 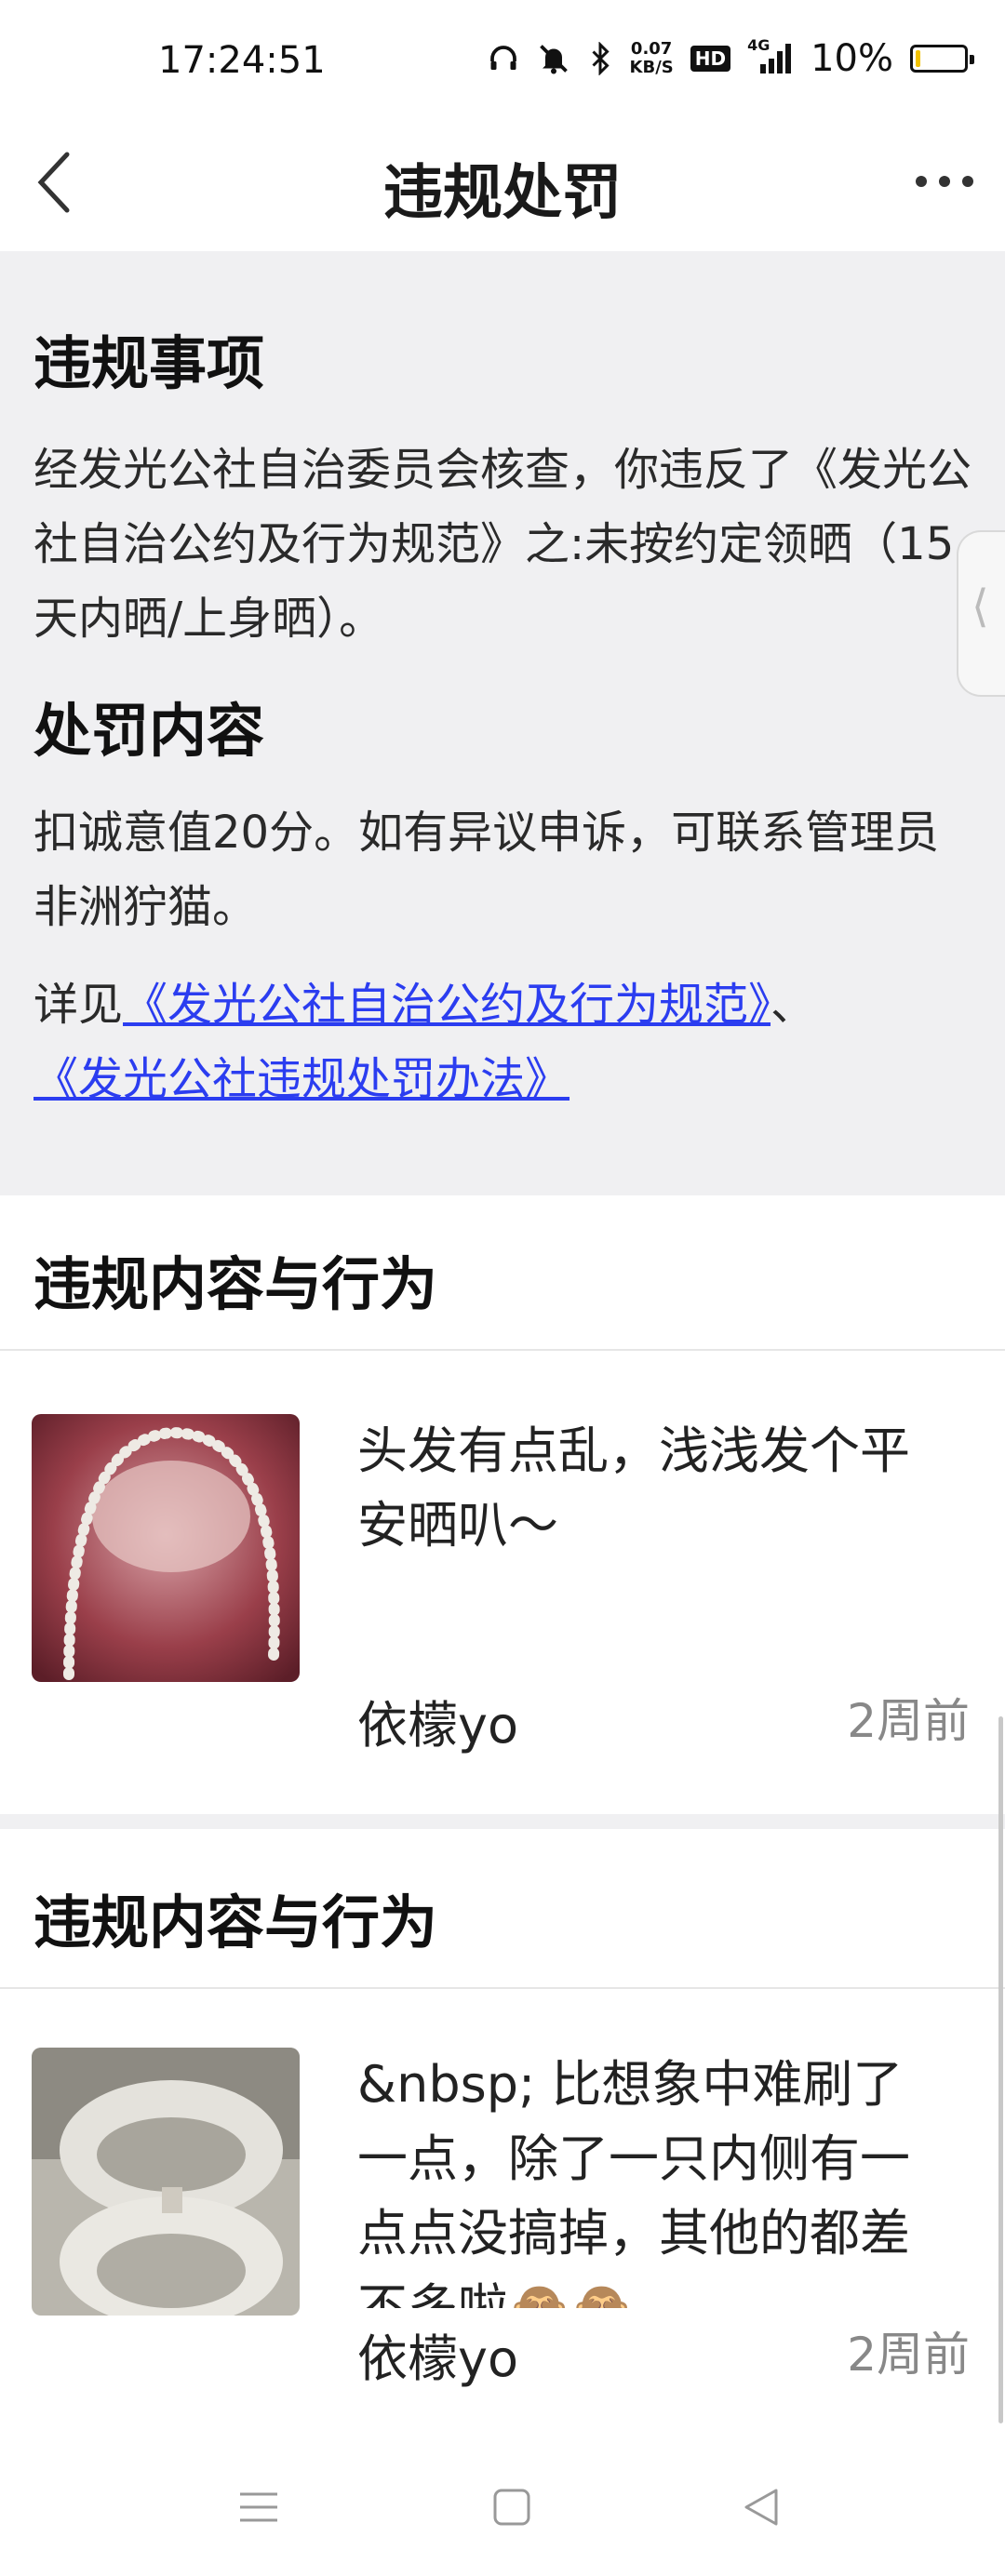 What do you see at coordinates (502, 1821) in the screenshot?
I see `section-gap` at bounding box center [502, 1821].